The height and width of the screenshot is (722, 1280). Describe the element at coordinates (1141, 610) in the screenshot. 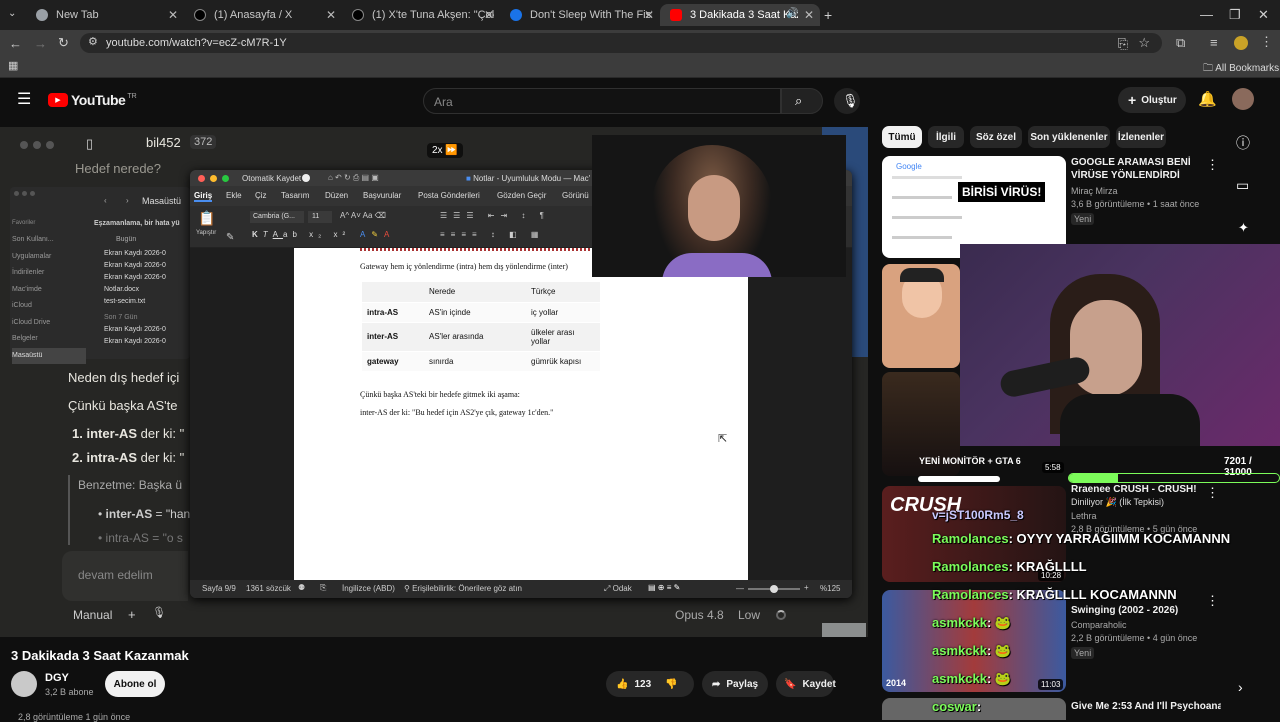

I see `video-title: Swinging (2002 - 2026)` at that location.